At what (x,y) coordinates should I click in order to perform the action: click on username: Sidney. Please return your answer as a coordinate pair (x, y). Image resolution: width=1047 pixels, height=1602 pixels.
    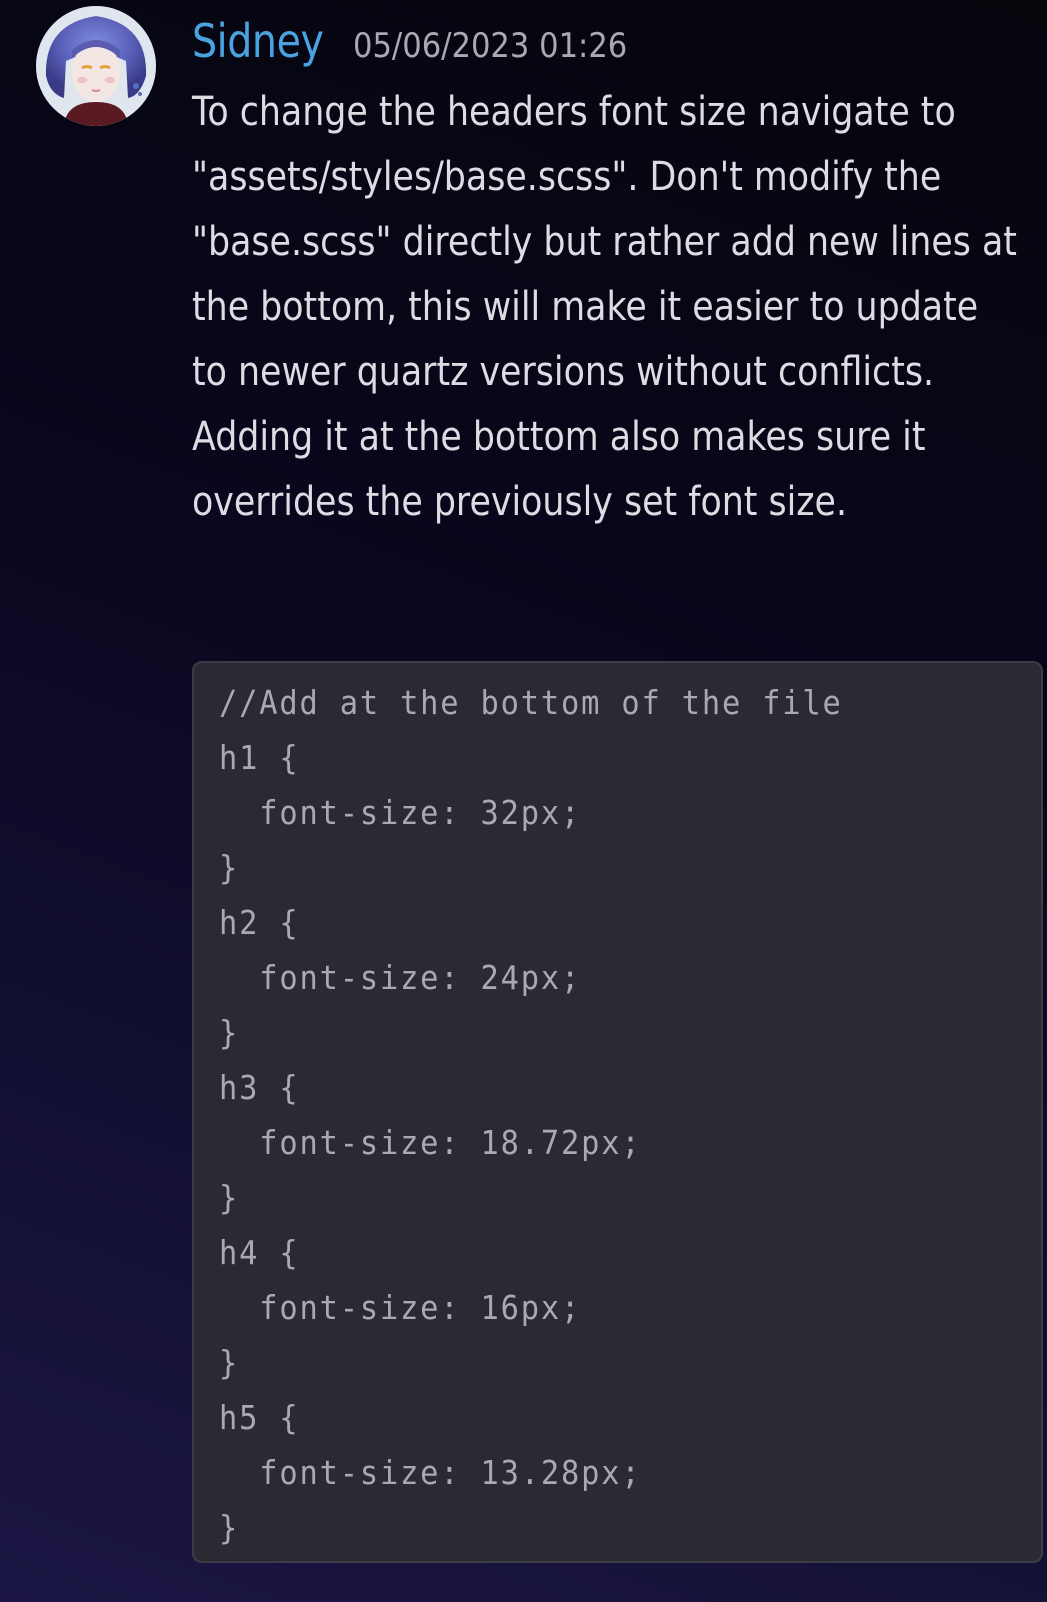
    Looking at the image, I should click on (258, 41).